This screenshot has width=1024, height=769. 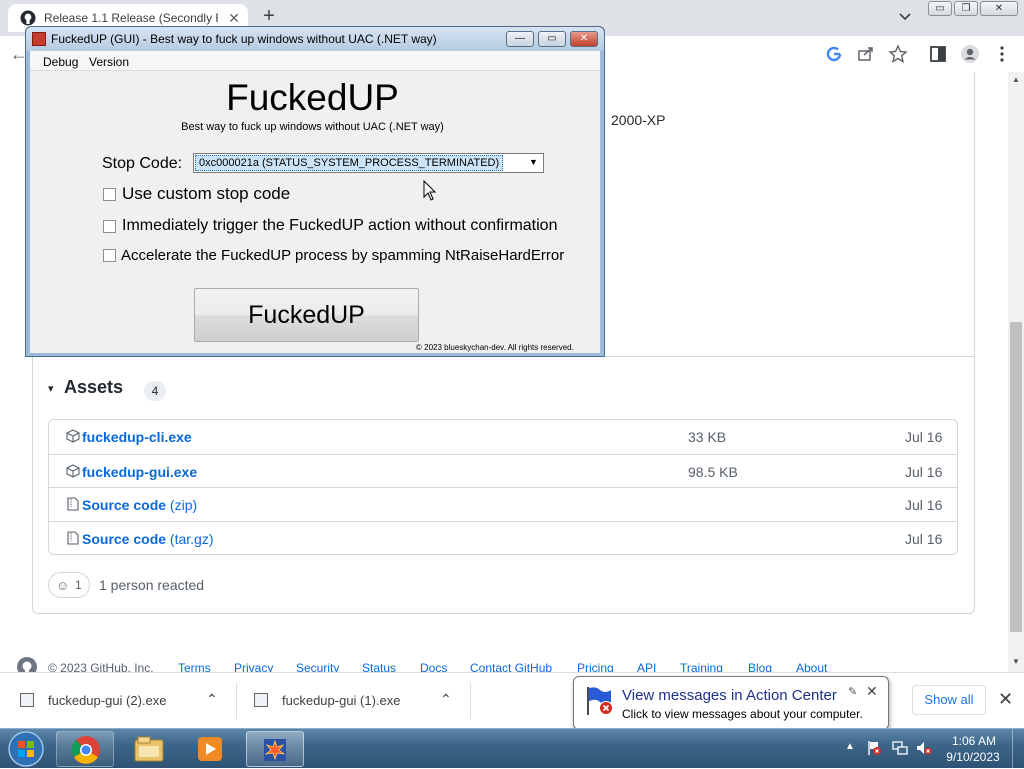 What do you see at coordinates (1016, 662) in the screenshot?
I see `scroll-down-arrow-icon: ▼` at bounding box center [1016, 662].